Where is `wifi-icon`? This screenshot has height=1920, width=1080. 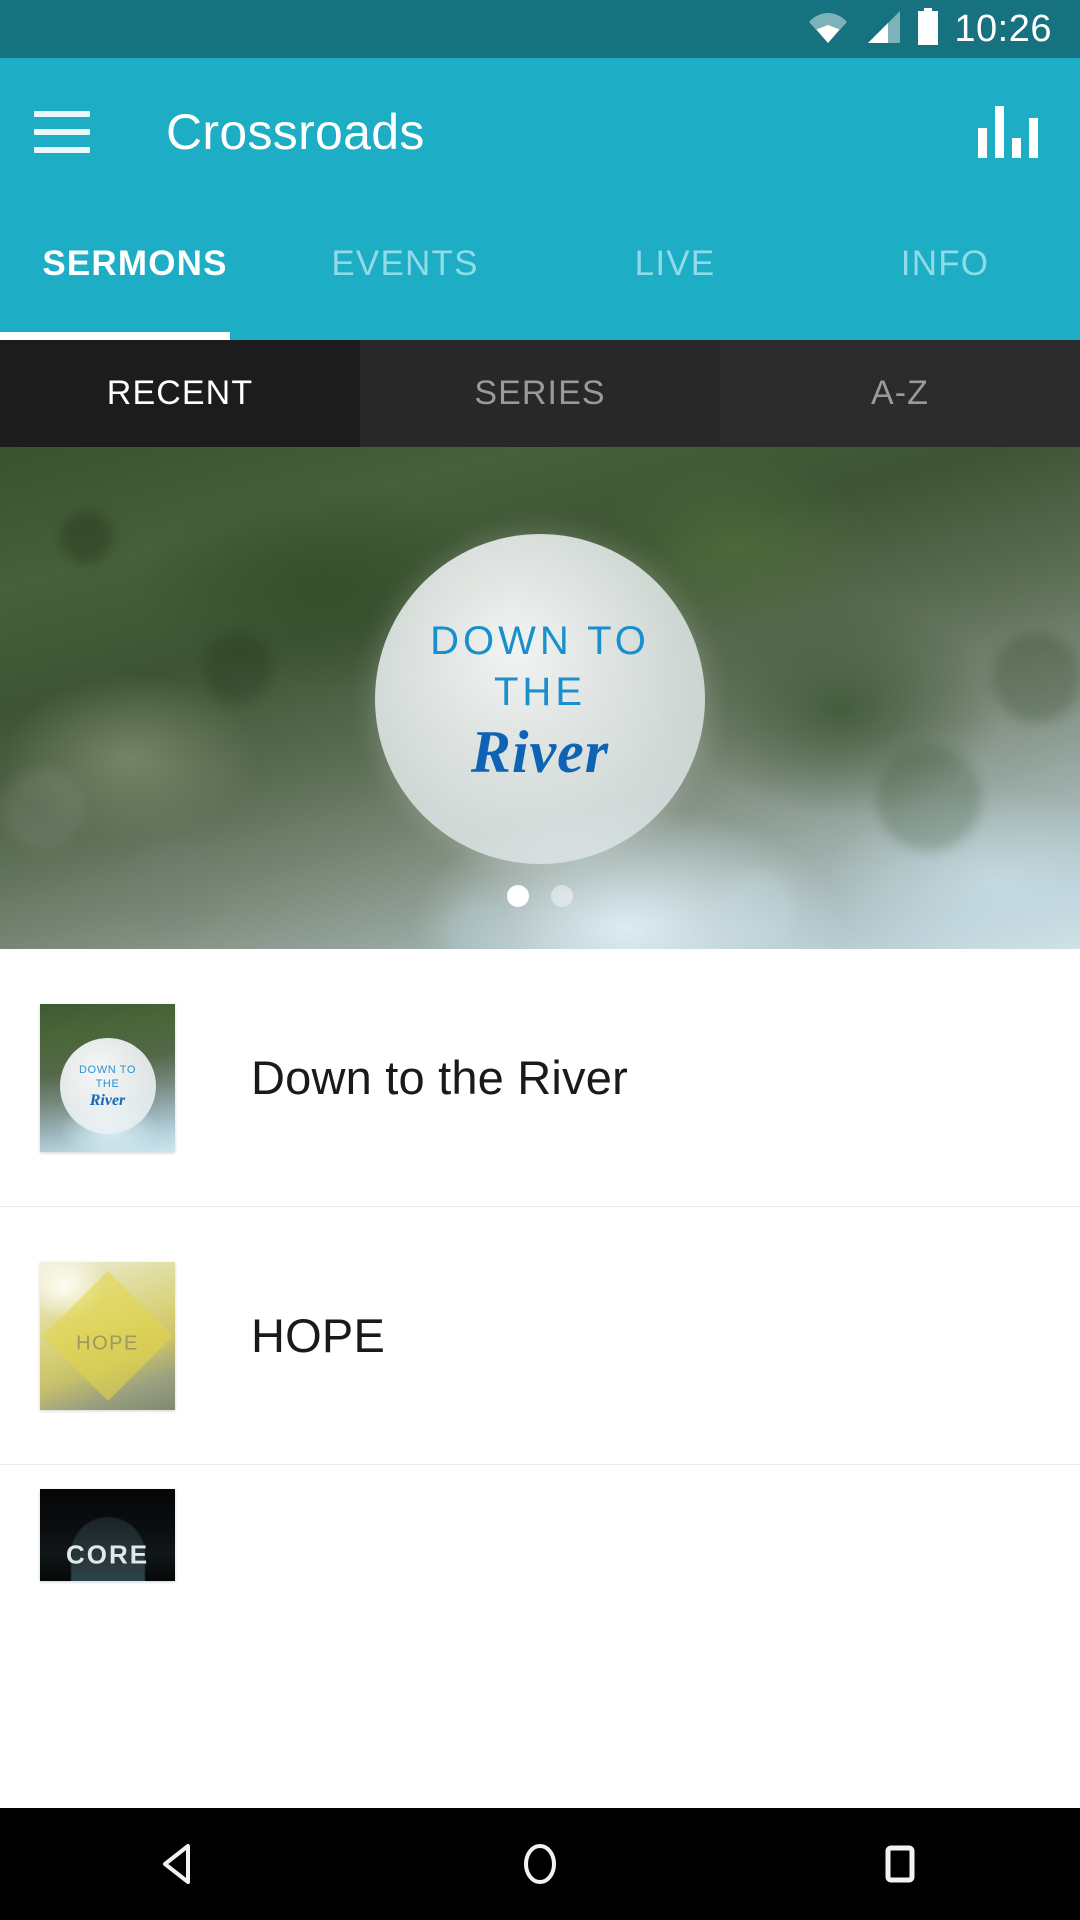
wifi-icon is located at coordinates (828, 29).